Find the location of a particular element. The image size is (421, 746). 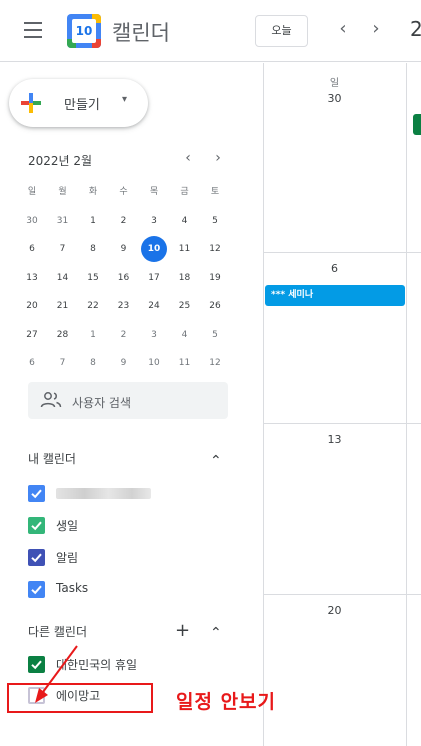

plus-icon is located at coordinates (31, 103).